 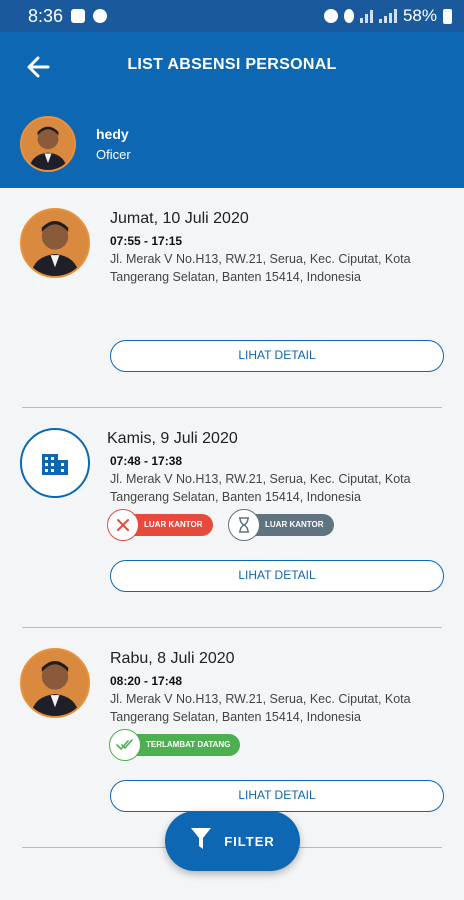 What do you see at coordinates (330, 16) in the screenshot?
I see `alarm-icon` at bounding box center [330, 16].